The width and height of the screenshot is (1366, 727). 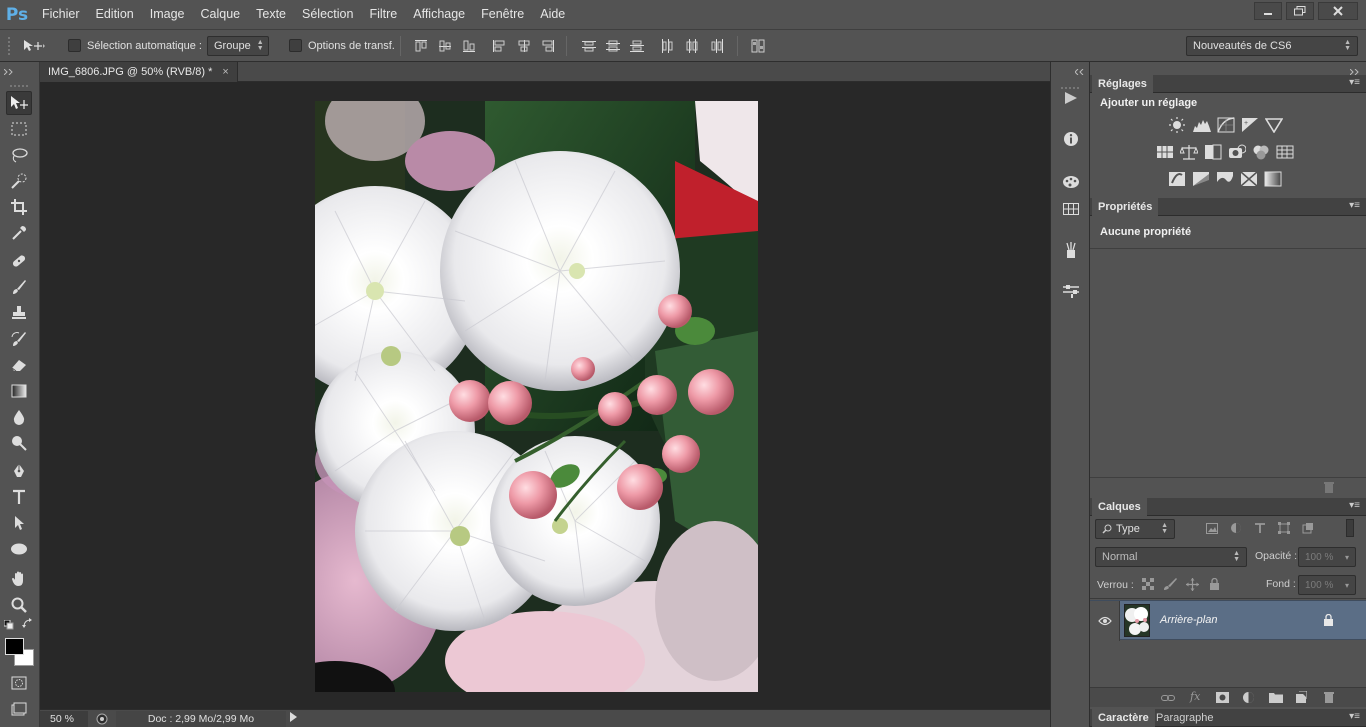 What do you see at coordinates (19, 233) in the screenshot?
I see `eyedropper-tool-icon` at bounding box center [19, 233].